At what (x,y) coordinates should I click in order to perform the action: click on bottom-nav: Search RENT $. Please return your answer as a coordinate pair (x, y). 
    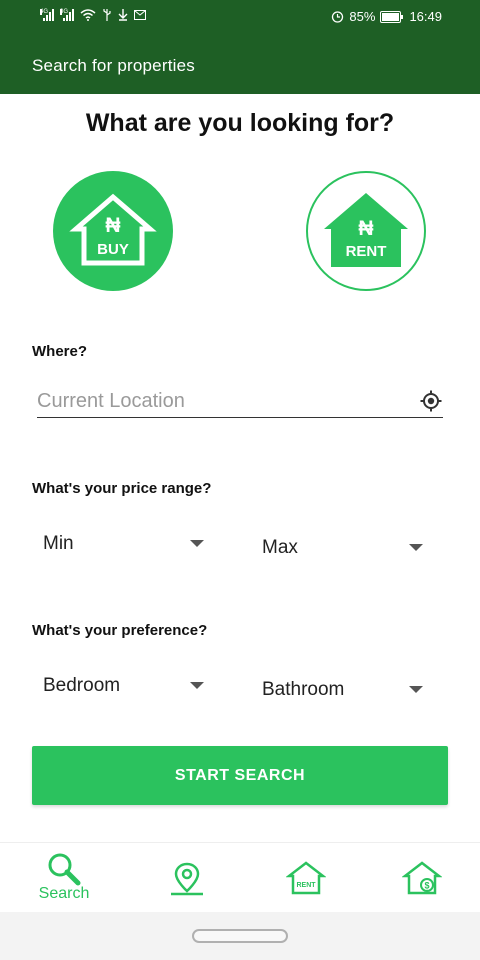
    Looking at the image, I should click on (240, 877).